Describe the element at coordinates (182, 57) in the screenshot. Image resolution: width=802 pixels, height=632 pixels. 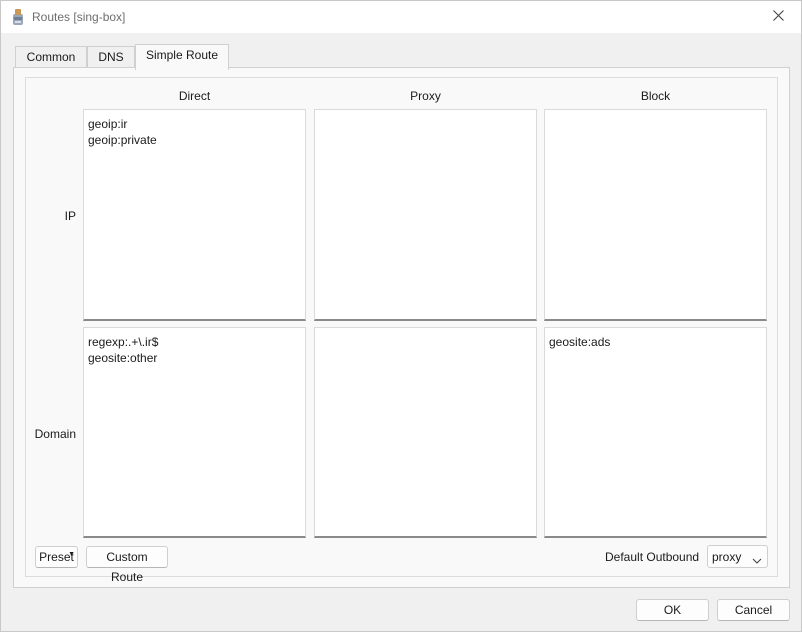
I see `tab-simple-route: Simple Route` at that location.